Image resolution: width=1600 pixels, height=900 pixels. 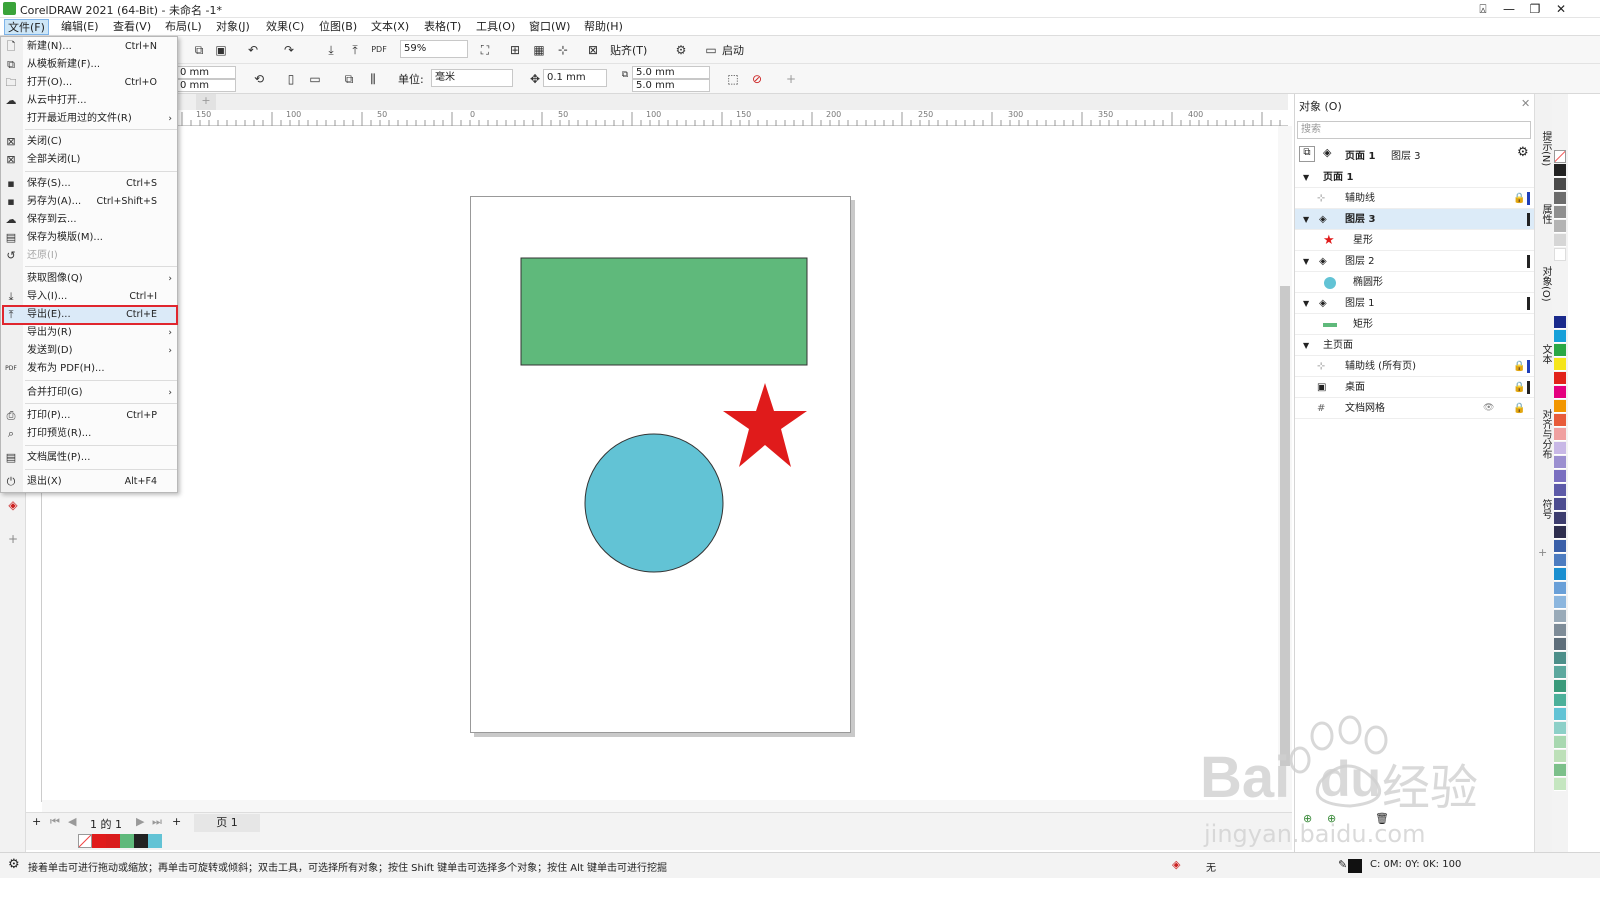 I want to click on menu-edit: 编辑(E), so click(x=80, y=27).